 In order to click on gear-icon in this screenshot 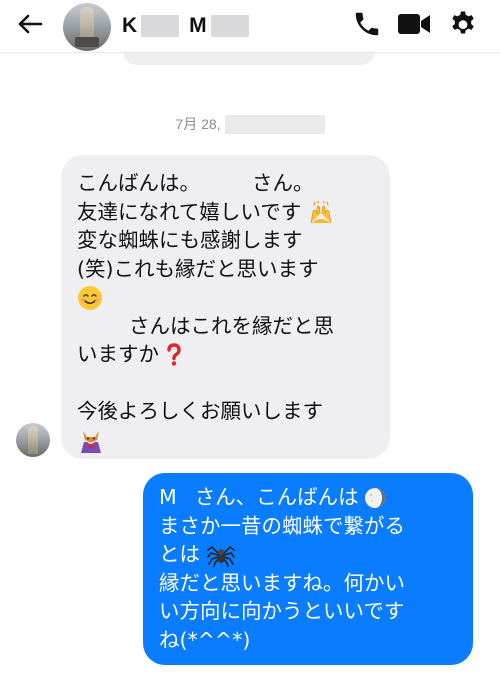, I will do `click(463, 26)`.